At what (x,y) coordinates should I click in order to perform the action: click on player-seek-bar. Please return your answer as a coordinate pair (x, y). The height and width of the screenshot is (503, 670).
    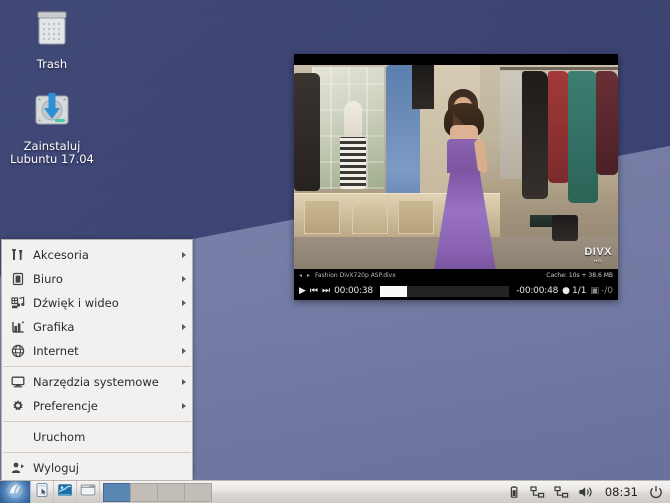
    Looking at the image, I should click on (444, 291).